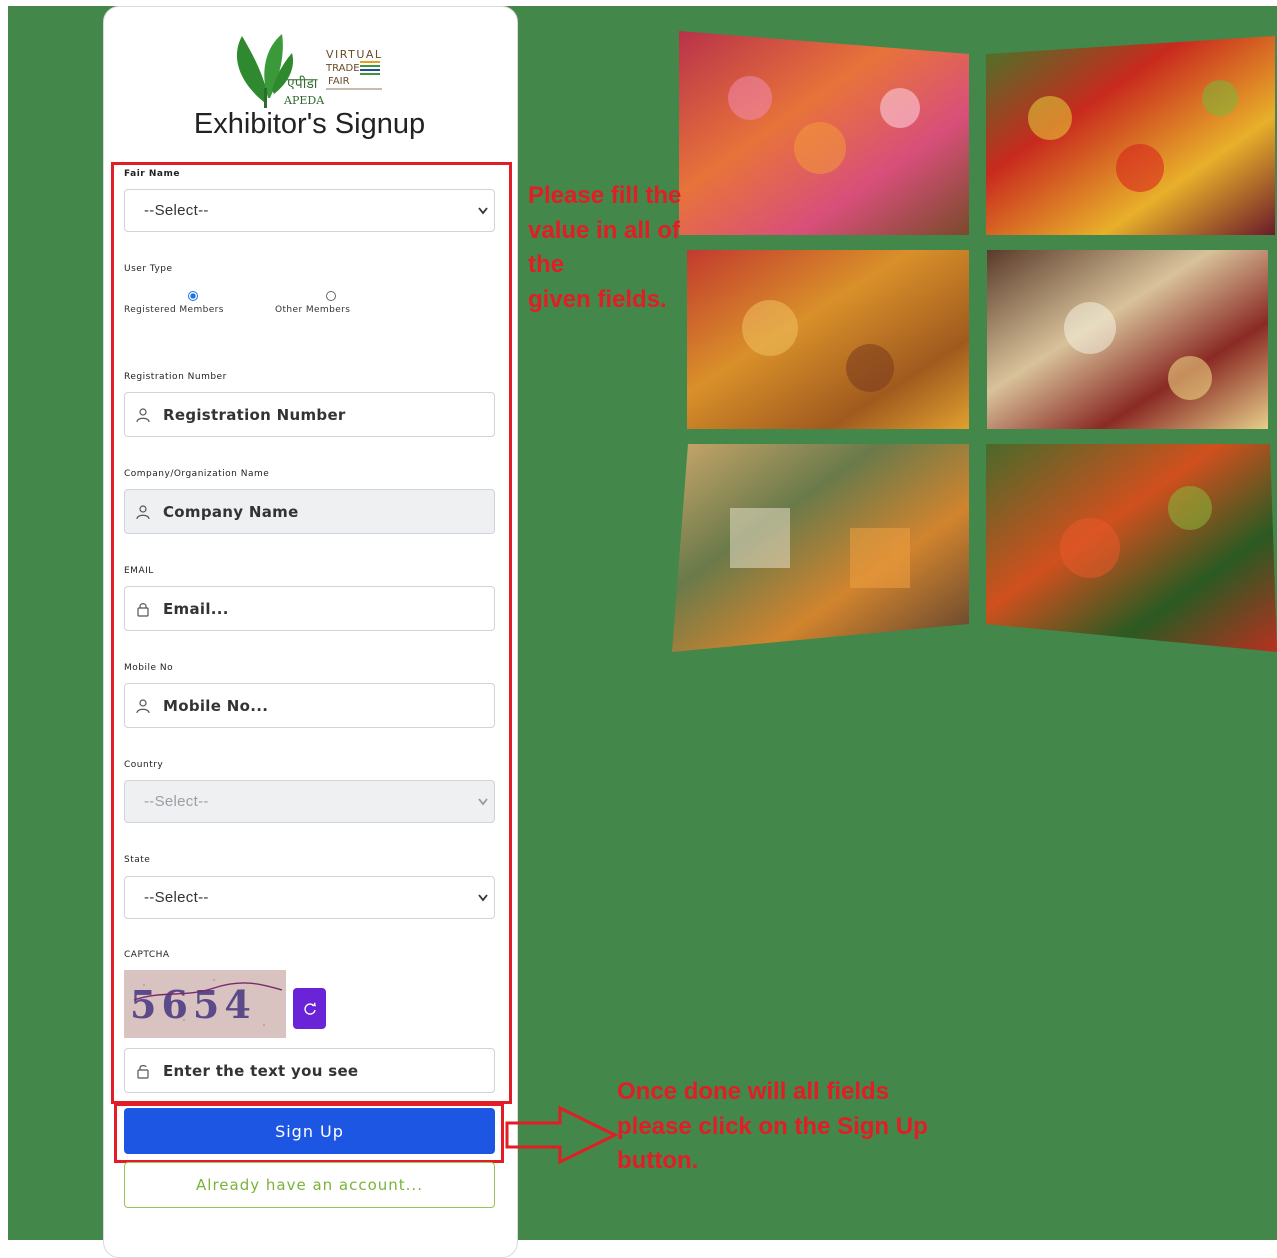  What do you see at coordinates (176, 801) in the screenshot?
I see `country-selected: --Select--` at bounding box center [176, 801].